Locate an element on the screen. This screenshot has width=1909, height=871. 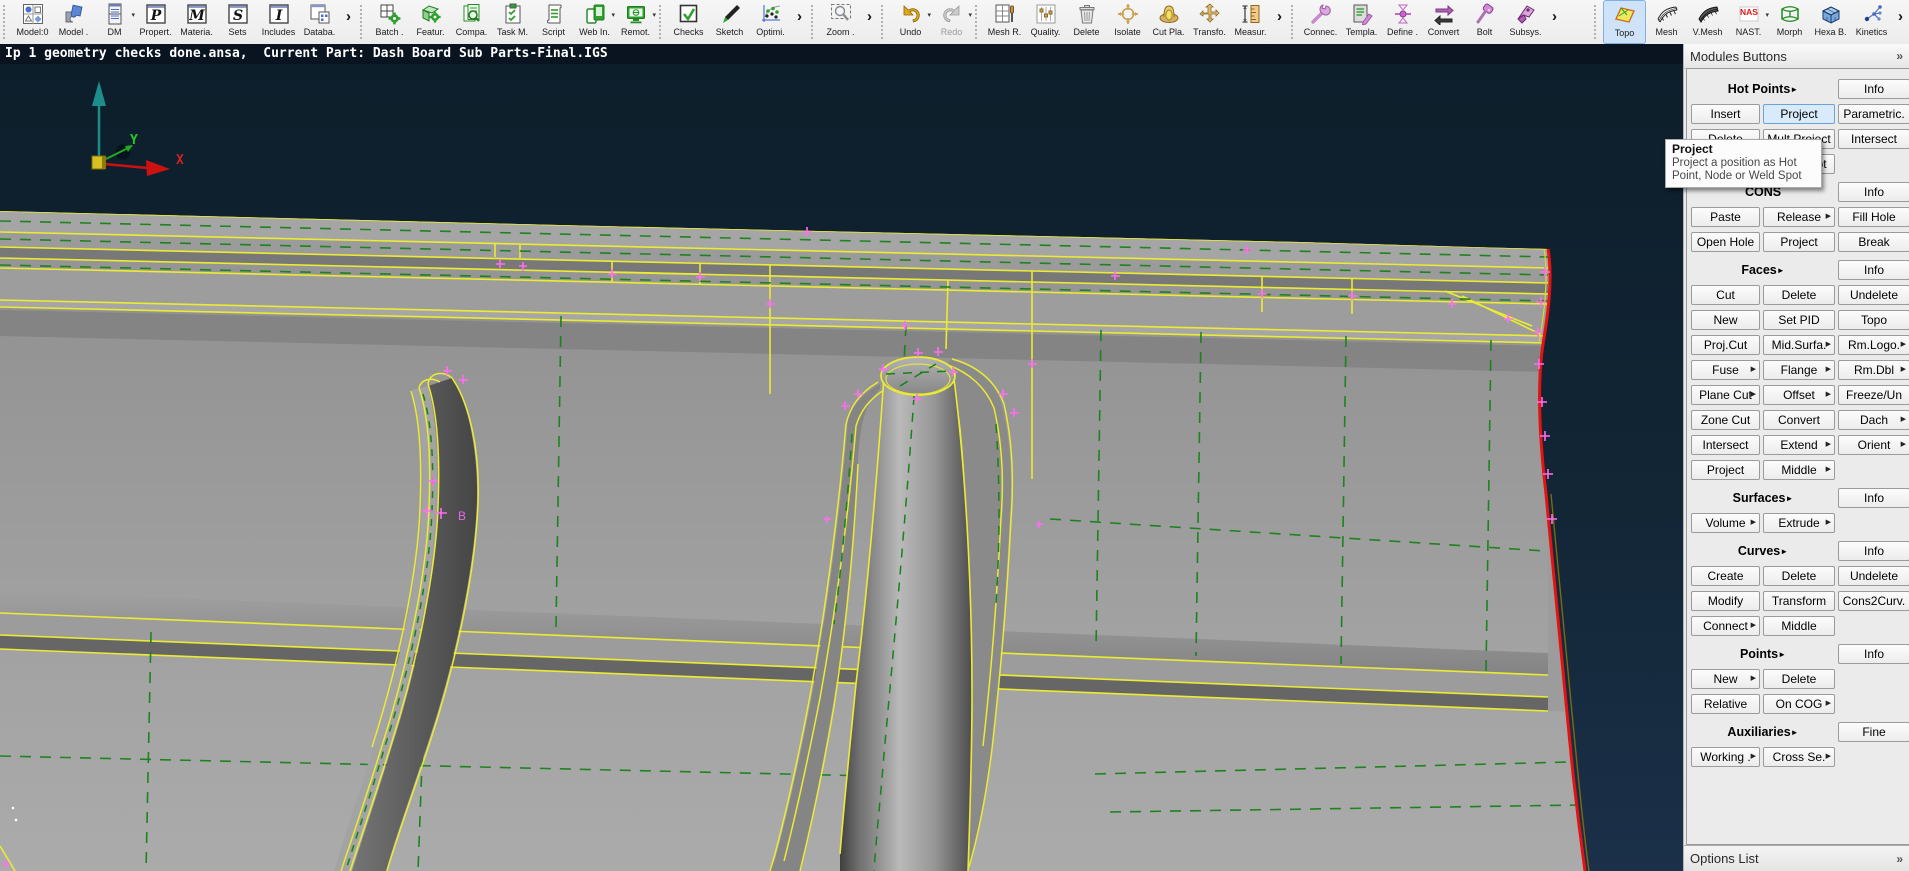
section-title-curves: Curves► is located at coordinates (1763, 551).